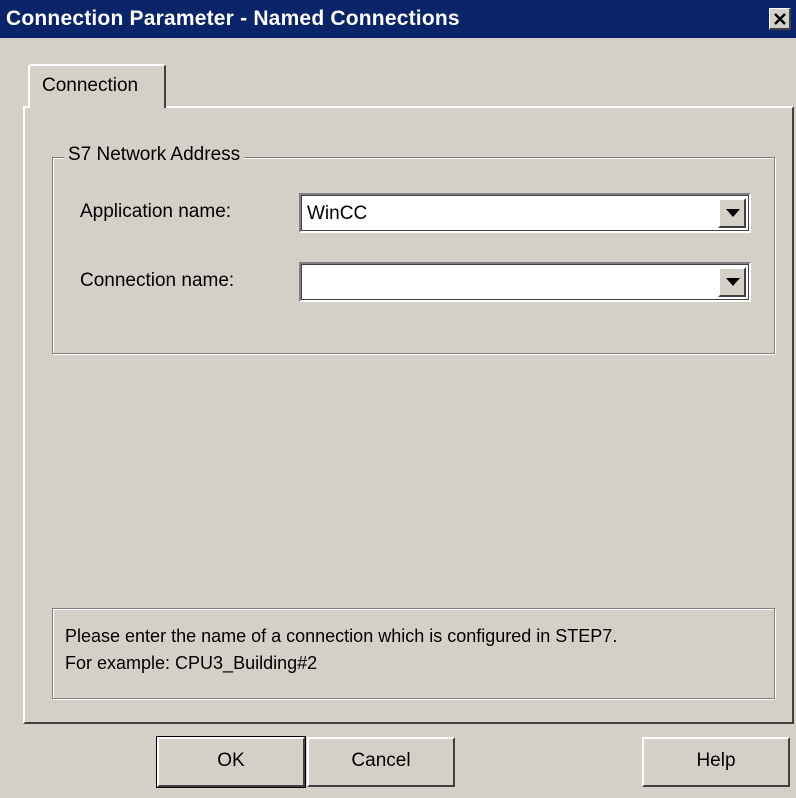  What do you see at coordinates (716, 762) in the screenshot?
I see `help-button: Help` at bounding box center [716, 762].